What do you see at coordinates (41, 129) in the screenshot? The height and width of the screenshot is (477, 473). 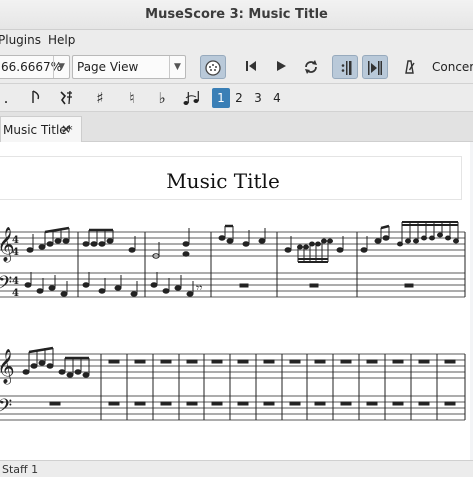 I see `score-tab: Music Title* ×` at bounding box center [41, 129].